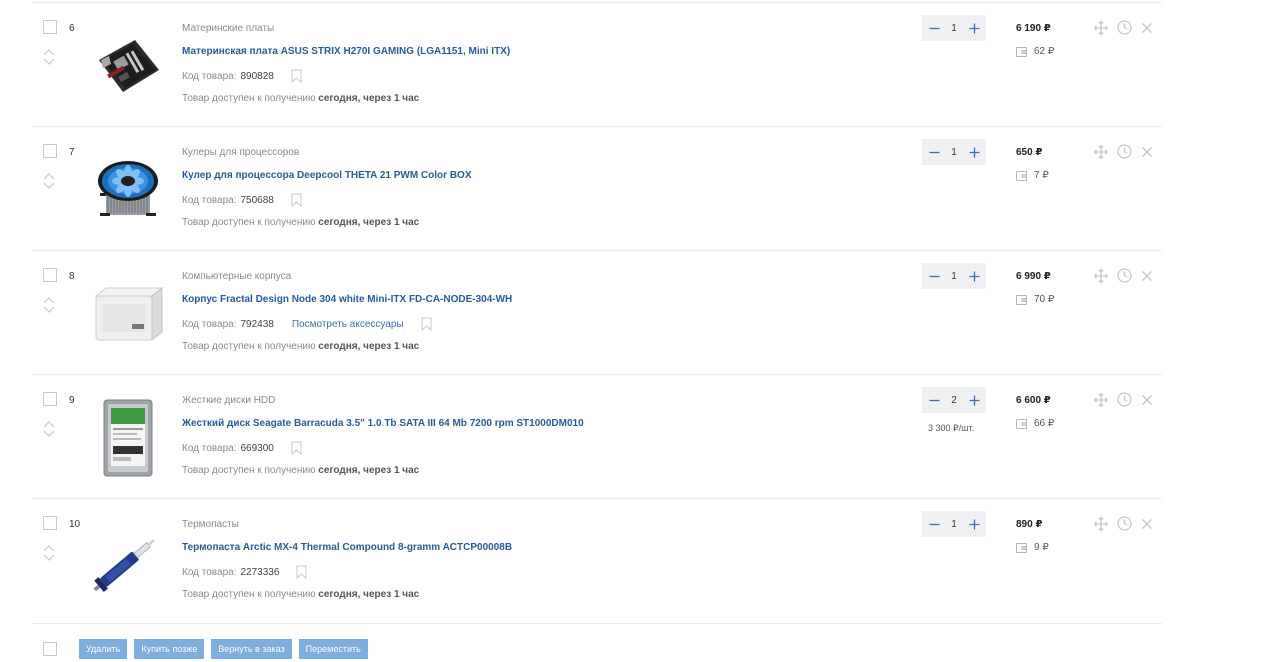  What do you see at coordinates (75, 524) in the screenshot?
I see `item-index: 10` at bounding box center [75, 524].